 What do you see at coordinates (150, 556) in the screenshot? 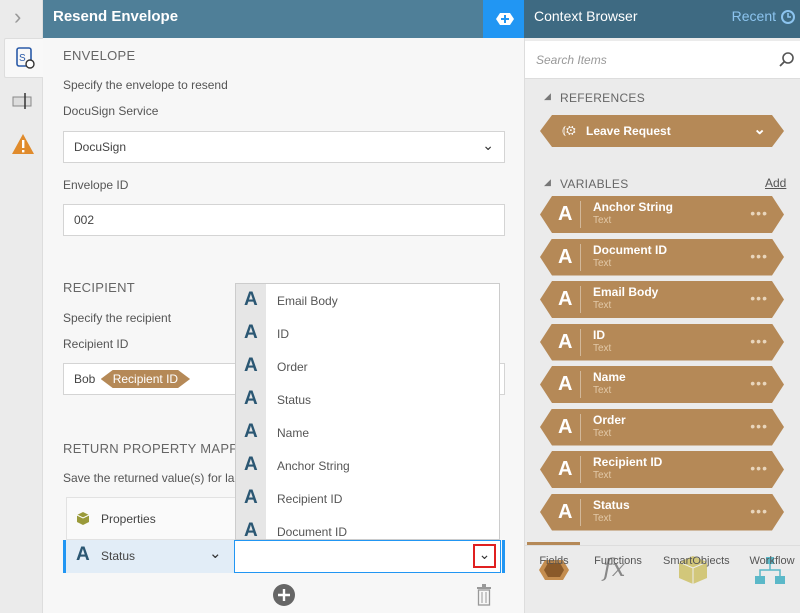
I see `property-select: A Status ⌄` at bounding box center [150, 556].